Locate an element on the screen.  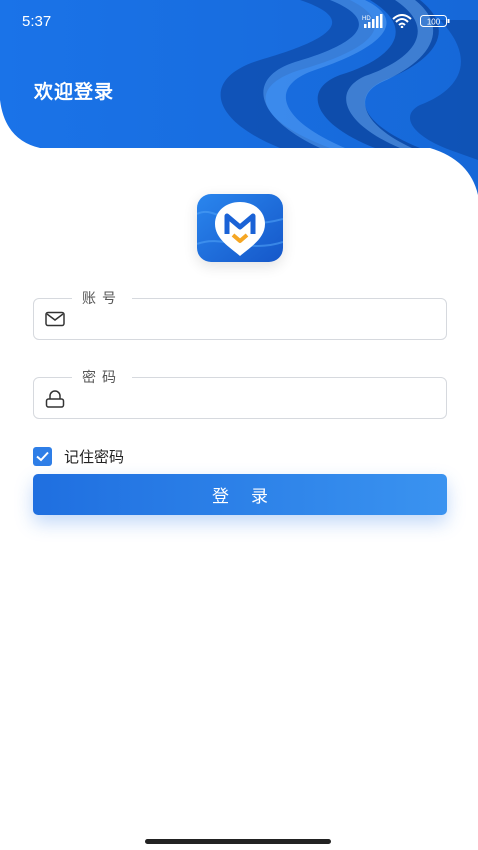
password-input is located at coordinates (255, 398).